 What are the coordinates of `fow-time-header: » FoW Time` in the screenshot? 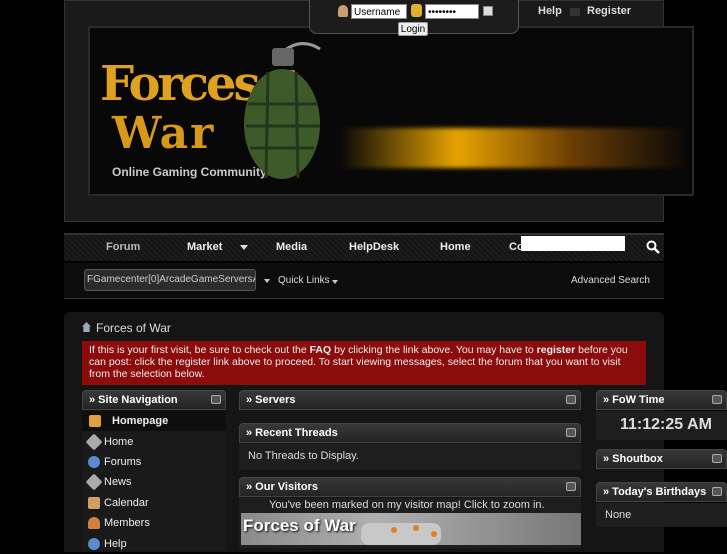 It's located at (661, 400).